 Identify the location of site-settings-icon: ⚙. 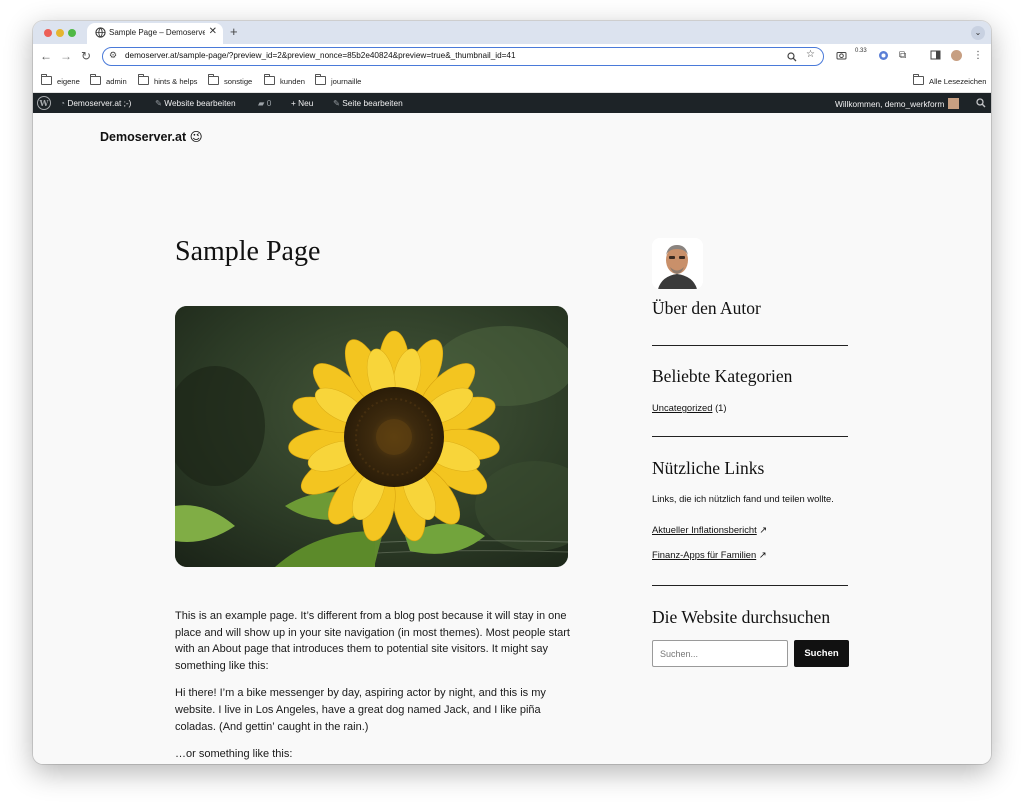
(113, 55).